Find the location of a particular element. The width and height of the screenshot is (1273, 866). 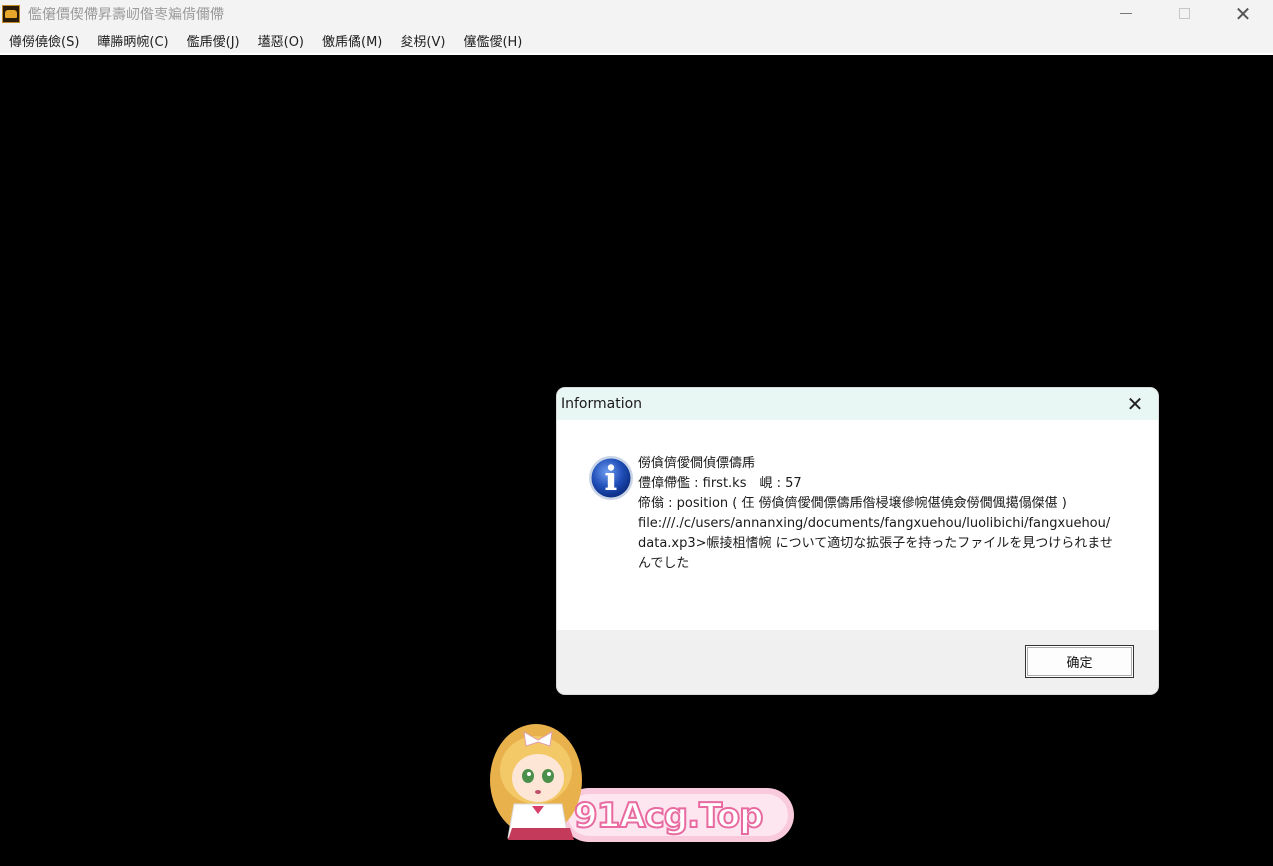

app-icon is located at coordinates (11, 13).